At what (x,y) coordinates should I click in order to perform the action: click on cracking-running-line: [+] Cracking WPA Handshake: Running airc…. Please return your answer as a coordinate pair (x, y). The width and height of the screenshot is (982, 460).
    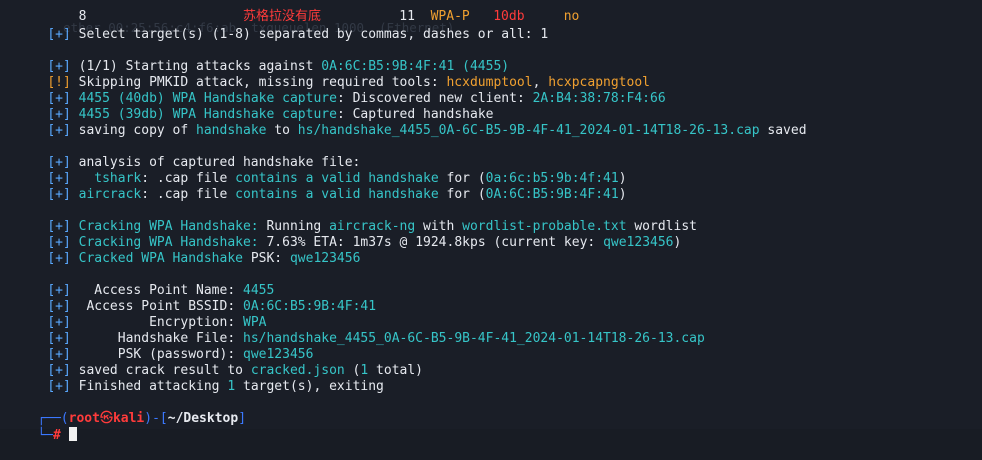
    Looking at the image, I should click on (372, 226).